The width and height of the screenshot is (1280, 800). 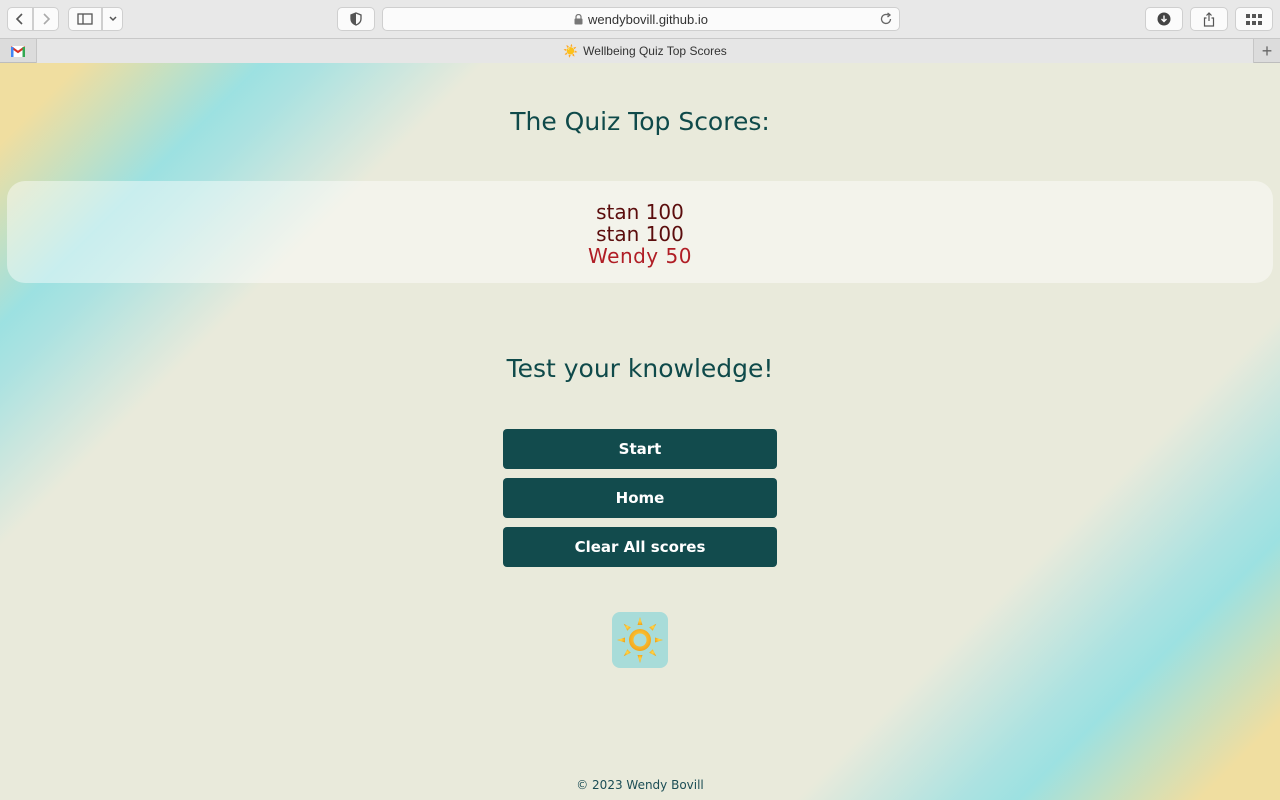 I want to click on url-text: wendybovill.github.io, so click(x=648, y=19).